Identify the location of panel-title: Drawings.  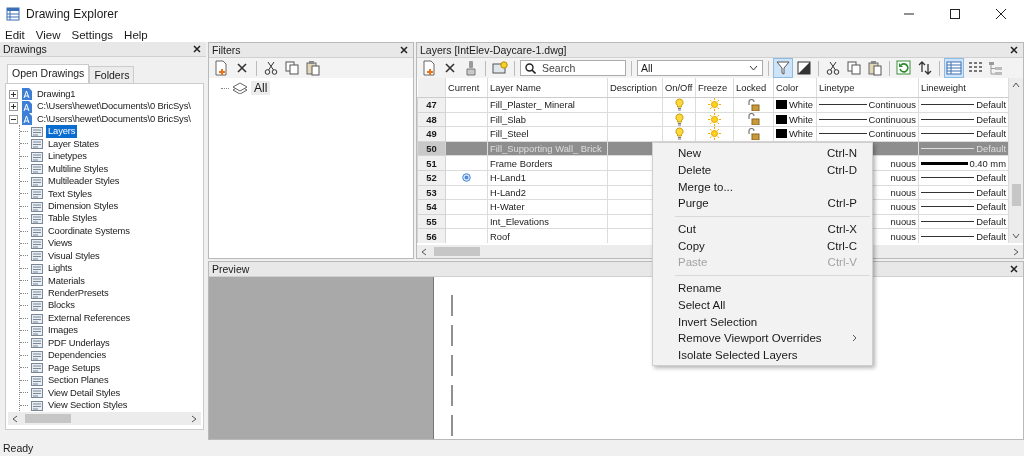
(25, 49).